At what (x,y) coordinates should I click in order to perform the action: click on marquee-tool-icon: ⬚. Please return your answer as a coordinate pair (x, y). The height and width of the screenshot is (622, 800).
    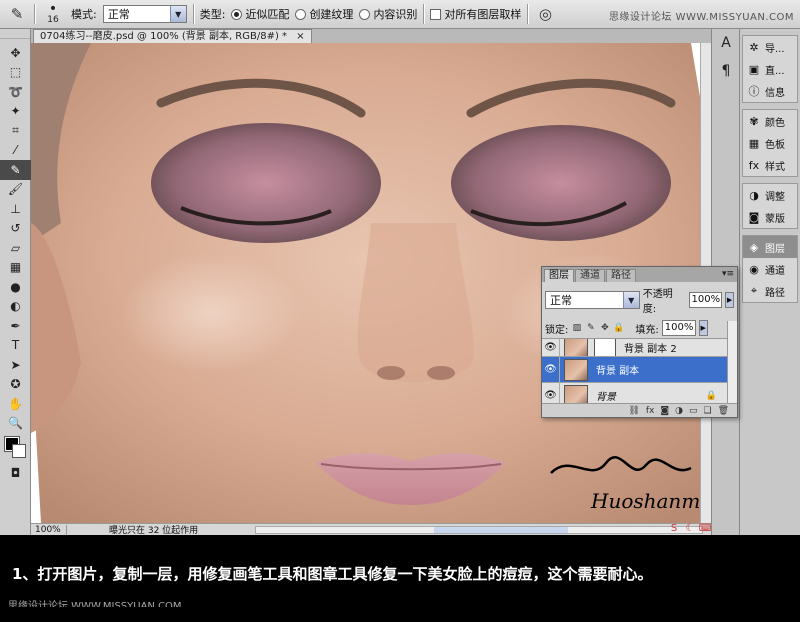
    Looking at the image, I should click on (15, 73).